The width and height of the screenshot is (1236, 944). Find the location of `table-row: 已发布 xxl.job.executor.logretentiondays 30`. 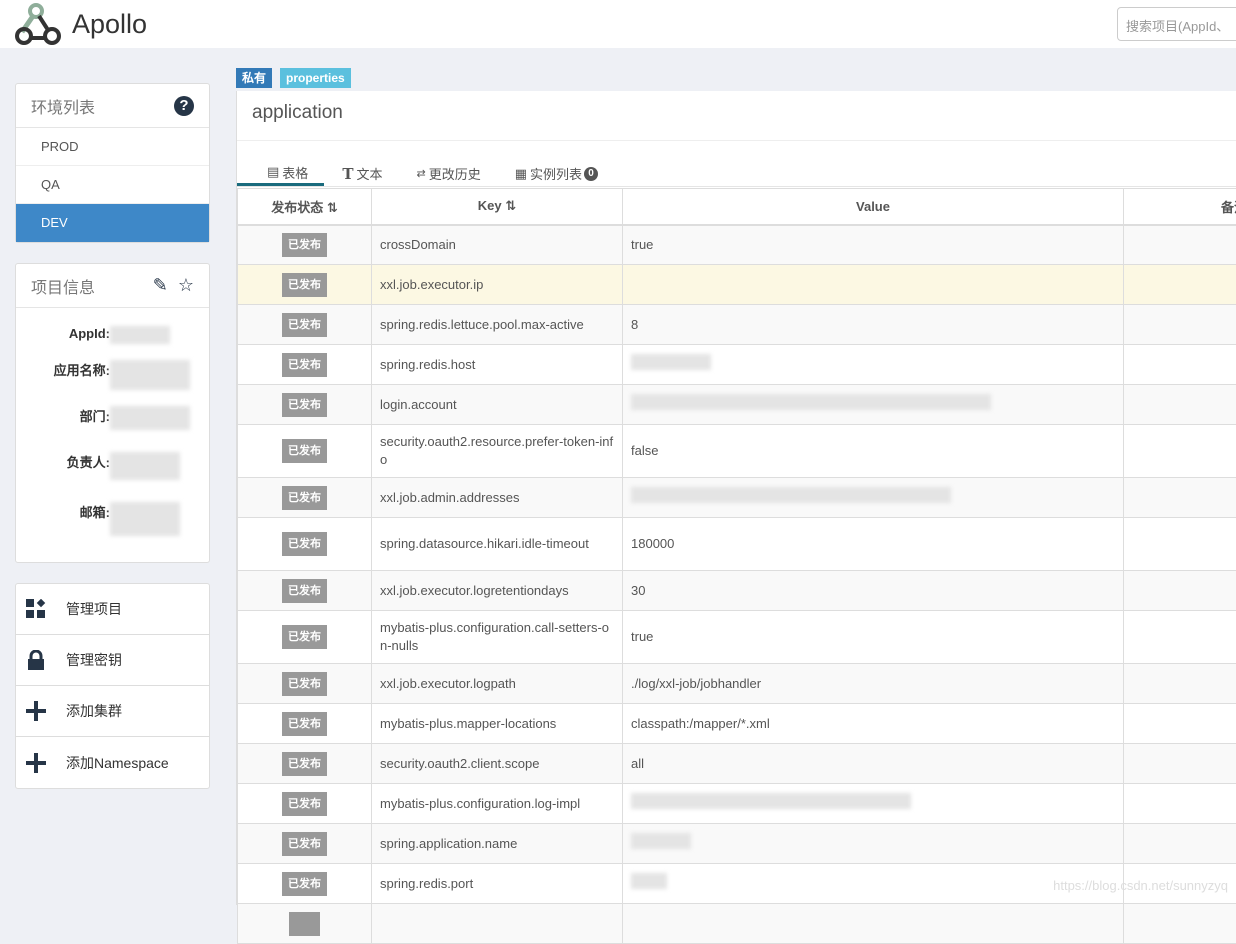

table-row: 已发布 xxl.job.executor.logretentiondays 30 is located at coordinates (737, 591).